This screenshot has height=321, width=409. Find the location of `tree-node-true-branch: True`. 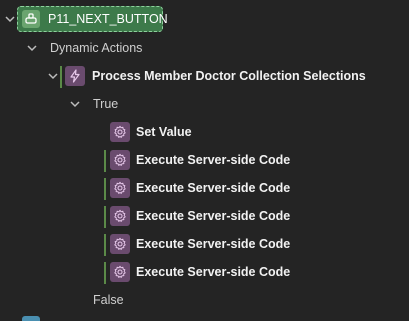

tree-node-true-branch: True is located at coordinates (105, 104).